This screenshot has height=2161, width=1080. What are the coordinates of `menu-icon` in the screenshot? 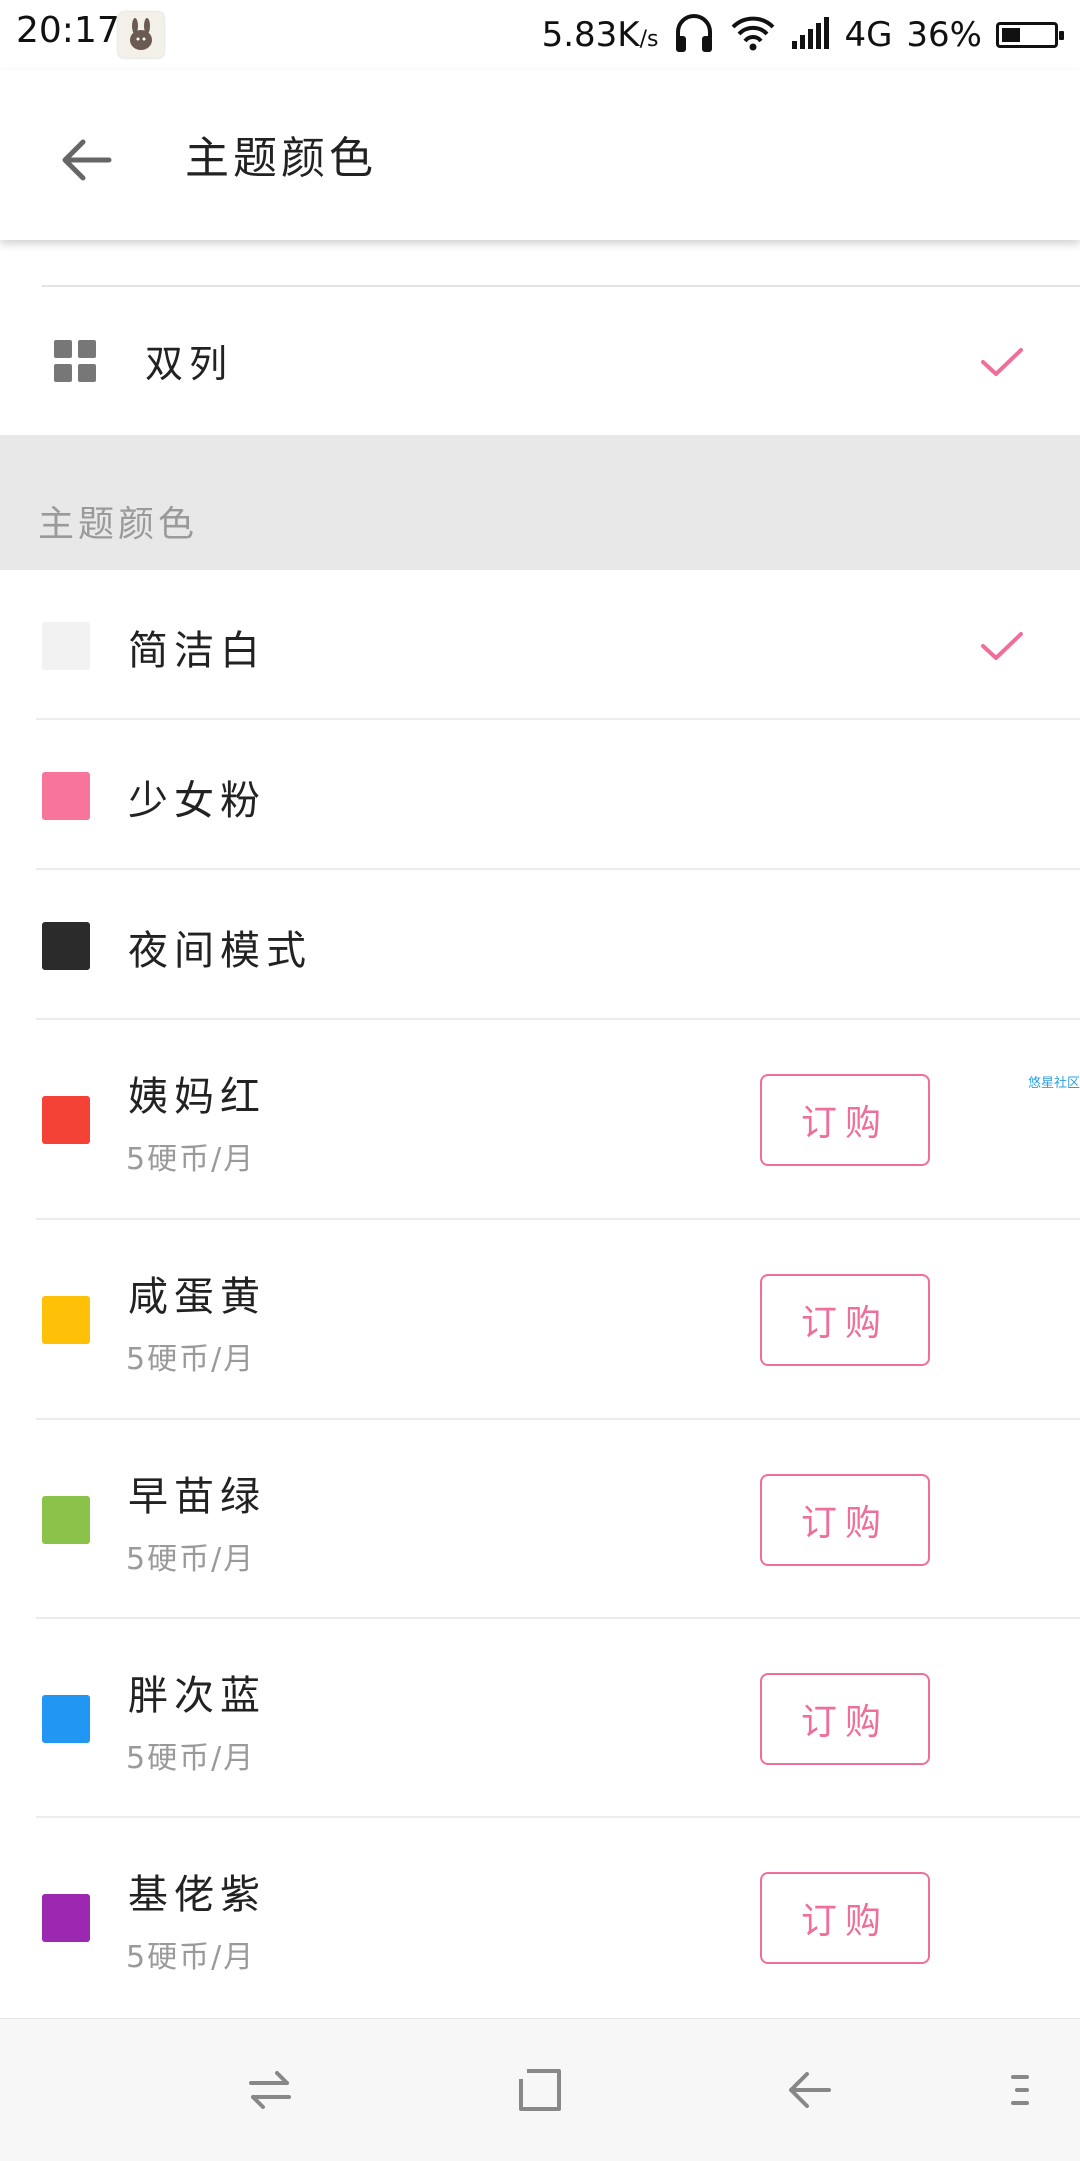 It's located at (1020, 2090).